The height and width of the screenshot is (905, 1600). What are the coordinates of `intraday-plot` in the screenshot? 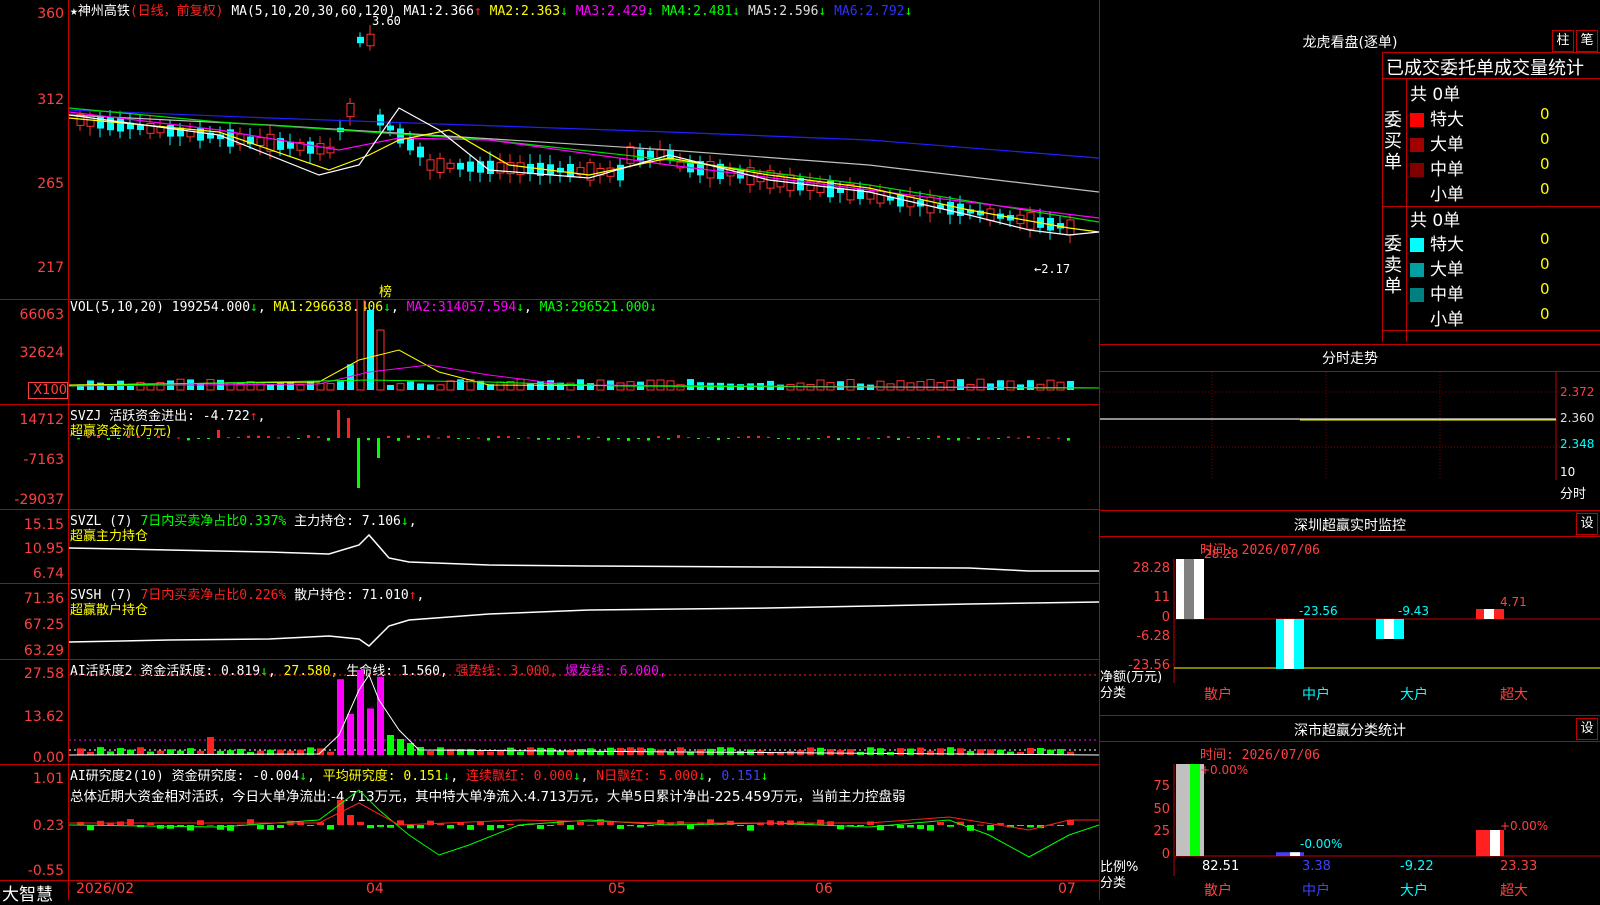 It's located at (1330, 426).